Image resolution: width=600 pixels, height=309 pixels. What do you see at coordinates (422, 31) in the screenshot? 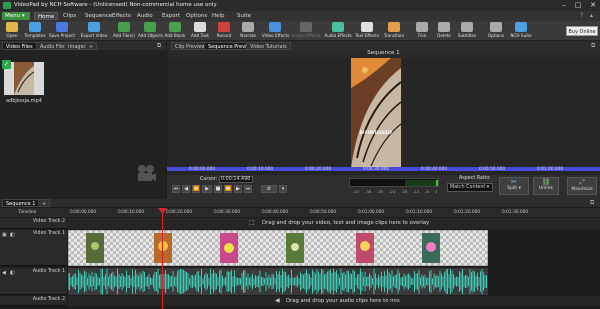
I see `trim-button: Trim` at bounding box center [422, 31].